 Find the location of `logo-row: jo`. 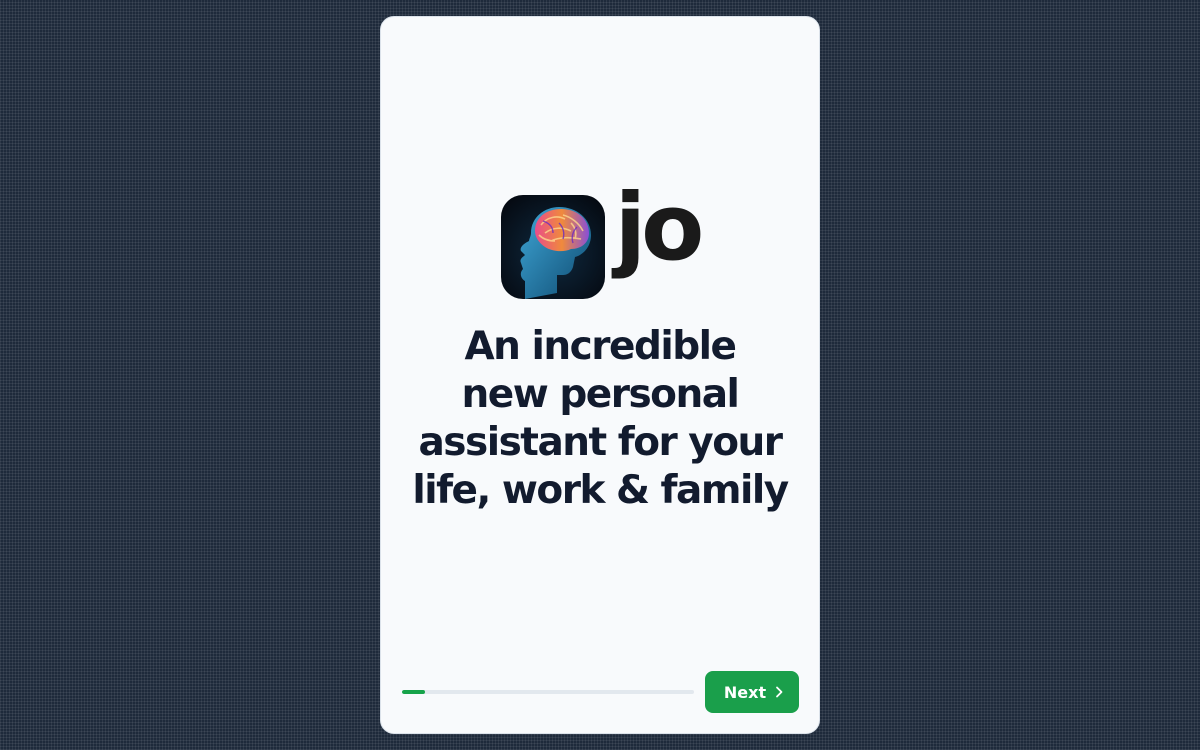

logo-row: jo is located at coordinates (600, 236).